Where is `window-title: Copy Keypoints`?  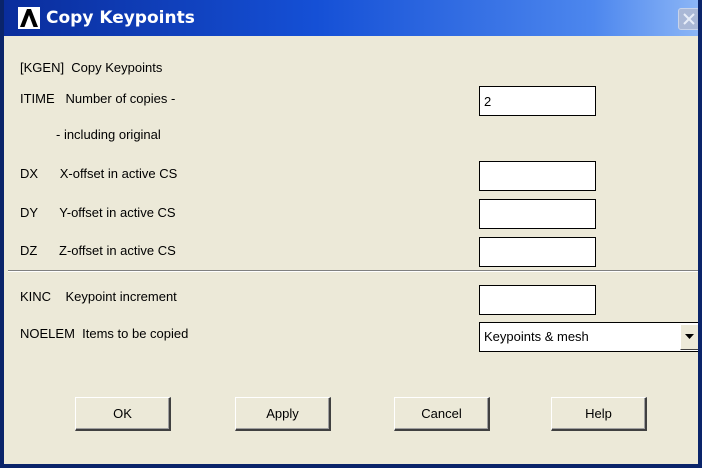
window-title: Copy Keypoints is located at coordinates (120, 18).